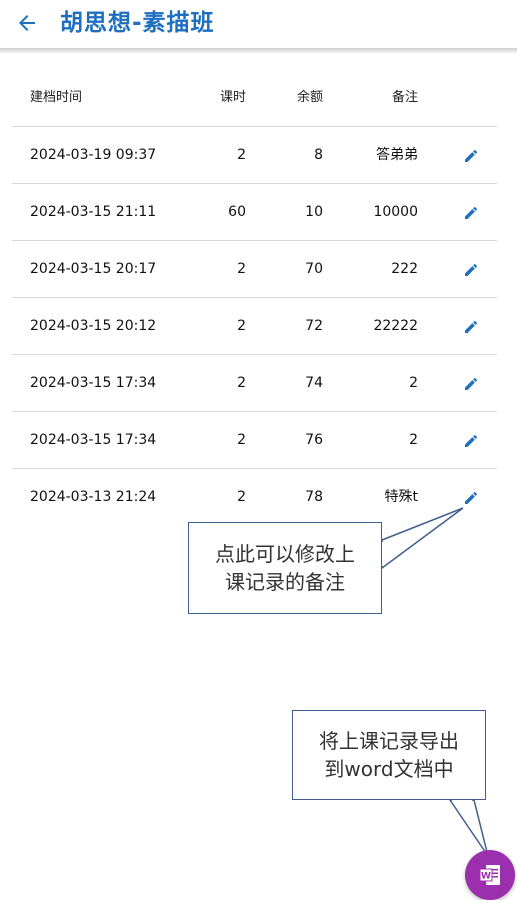 Image resolution: width=517 pixels, height=900 pixels. Describe the element at coordinates (254, 497) in the screenshot. I see `table-row: 2024-03-13 21:24 2 78 特殊t` at that location.